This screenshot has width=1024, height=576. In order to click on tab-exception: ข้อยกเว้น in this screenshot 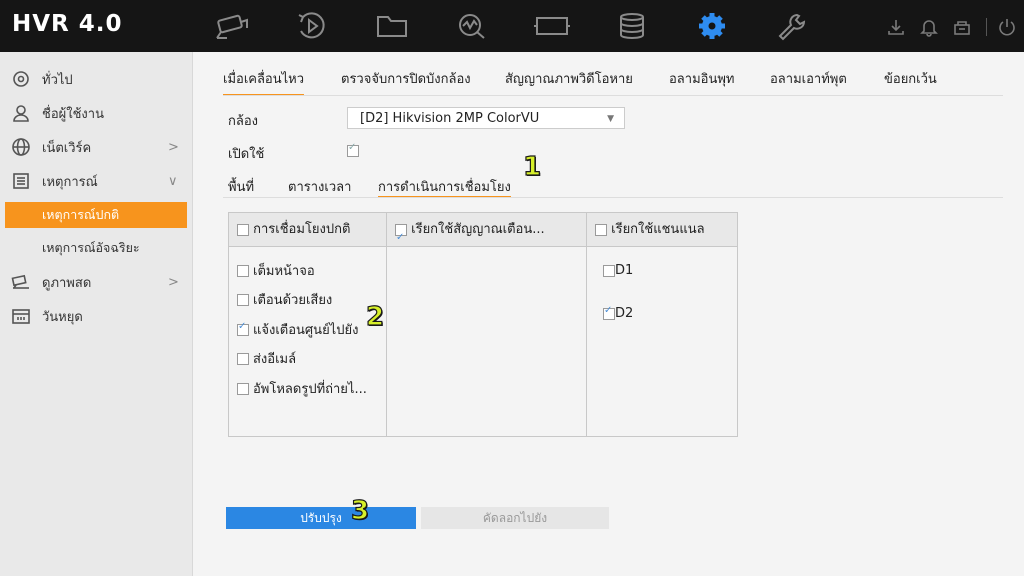, I will do `click(910, 81)`.